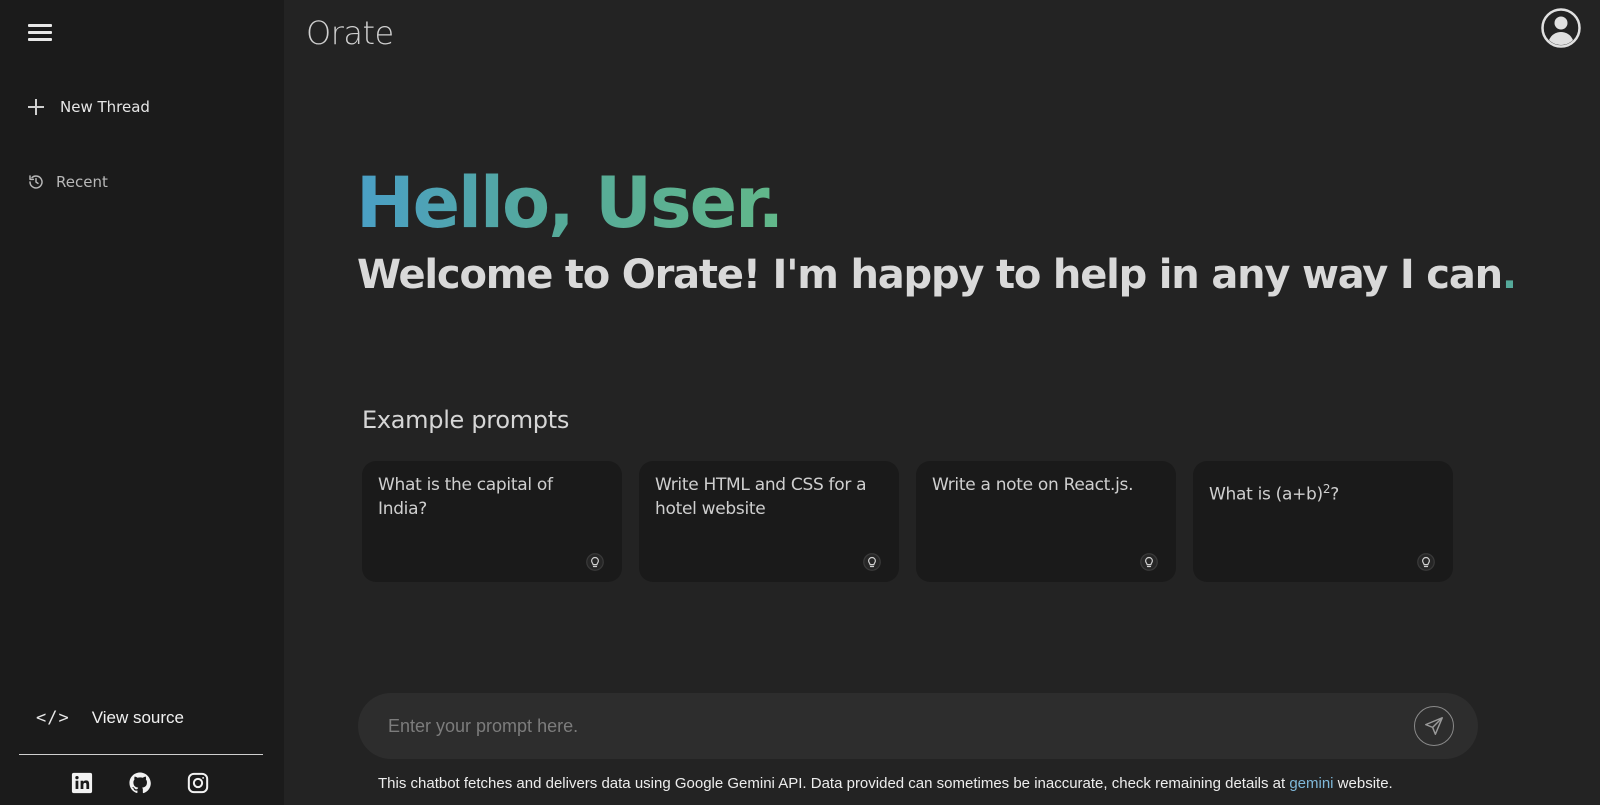 The width and height of the screenshot is (1600, 805). I want to click on sidebar-divider, so click(141, 754).